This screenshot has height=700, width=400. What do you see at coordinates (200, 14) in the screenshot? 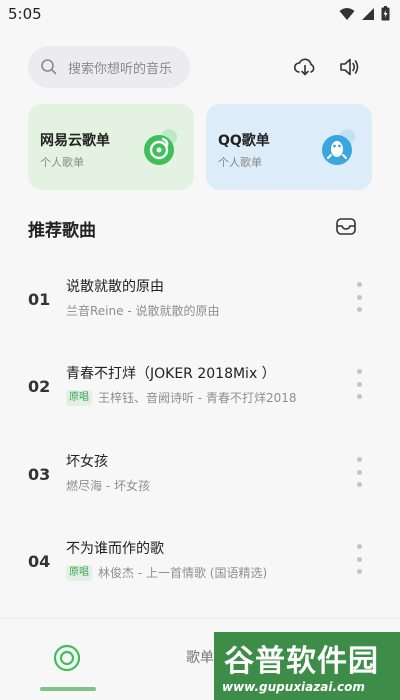
I see `status-bar: 5:05` at bounding box center [200, 14].